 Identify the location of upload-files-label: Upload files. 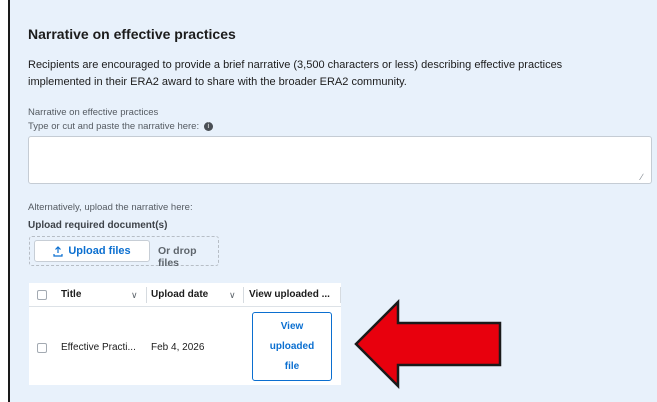
(99, 251).